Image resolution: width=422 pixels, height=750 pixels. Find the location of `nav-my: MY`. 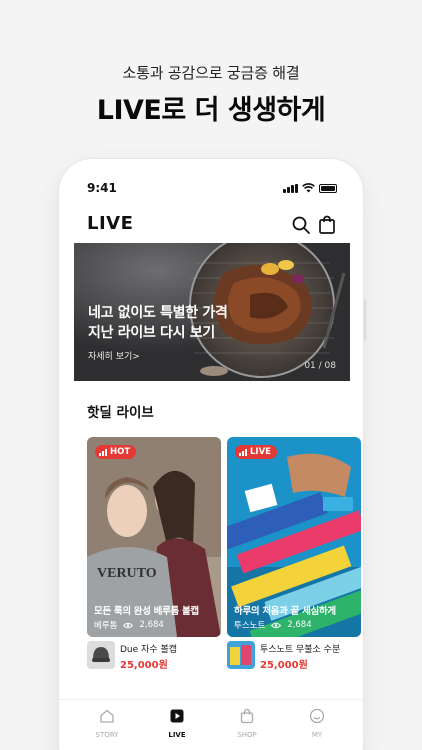

nav-my: MY is located at coordinates (317, 723).